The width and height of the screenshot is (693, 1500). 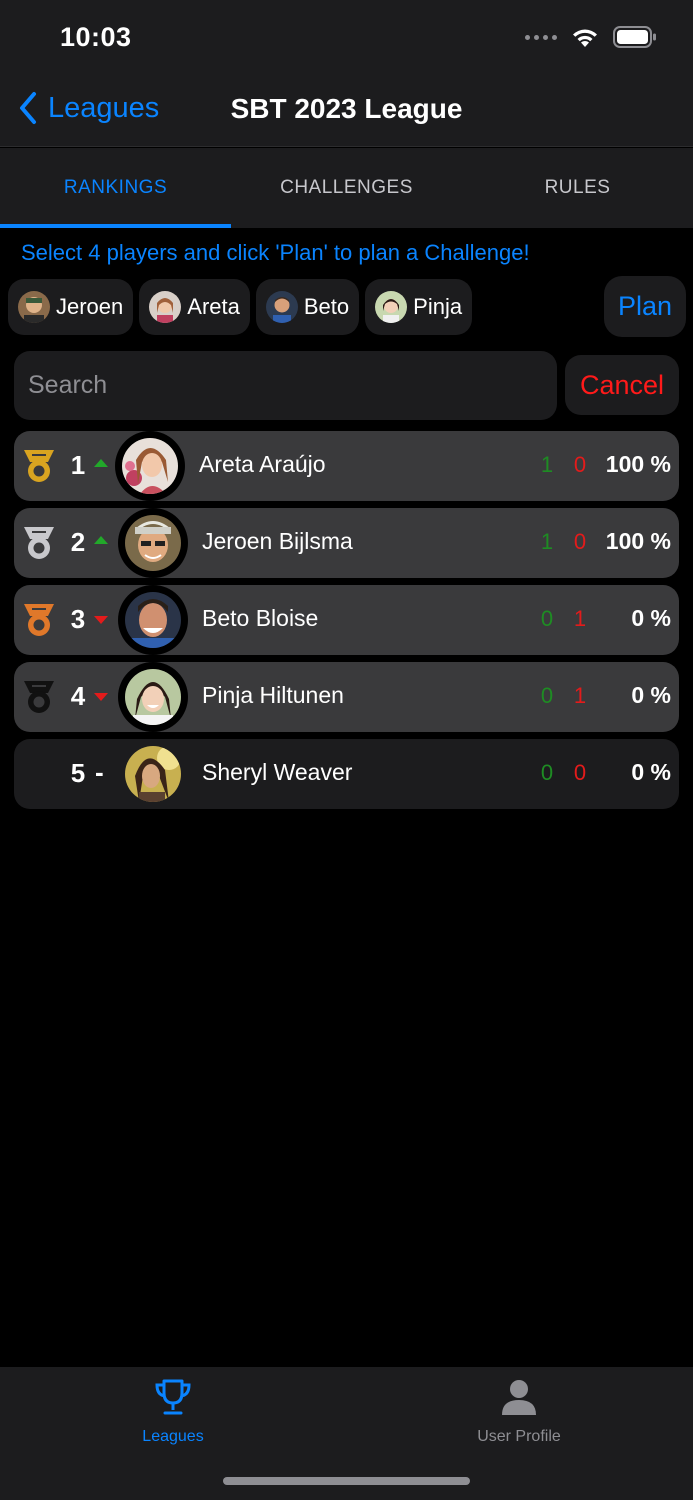 I want to click on player-name: Areta Araújo, so click(x=262, y=464).